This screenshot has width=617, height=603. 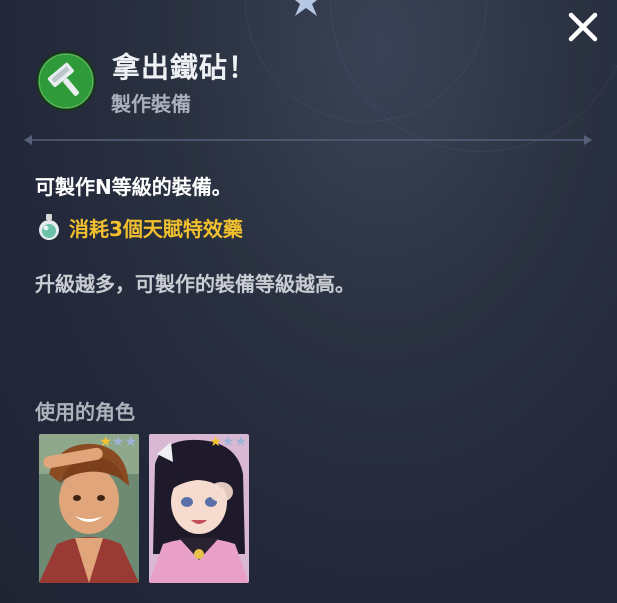 I want to click on black-haired-girl-portrait, so click(x=199, y=508).